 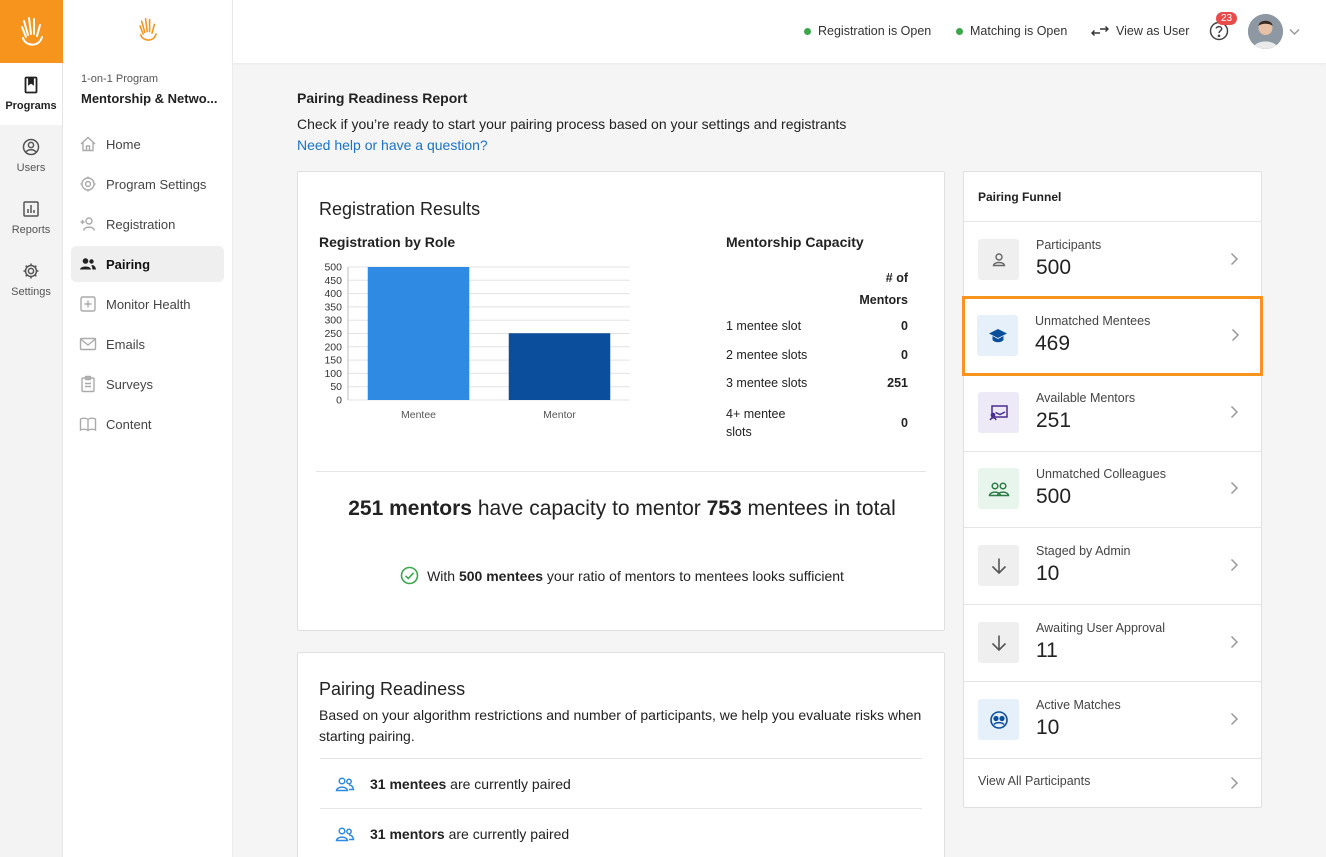 I want to click on summary-mentees: 753, so click(x=724, y=508).